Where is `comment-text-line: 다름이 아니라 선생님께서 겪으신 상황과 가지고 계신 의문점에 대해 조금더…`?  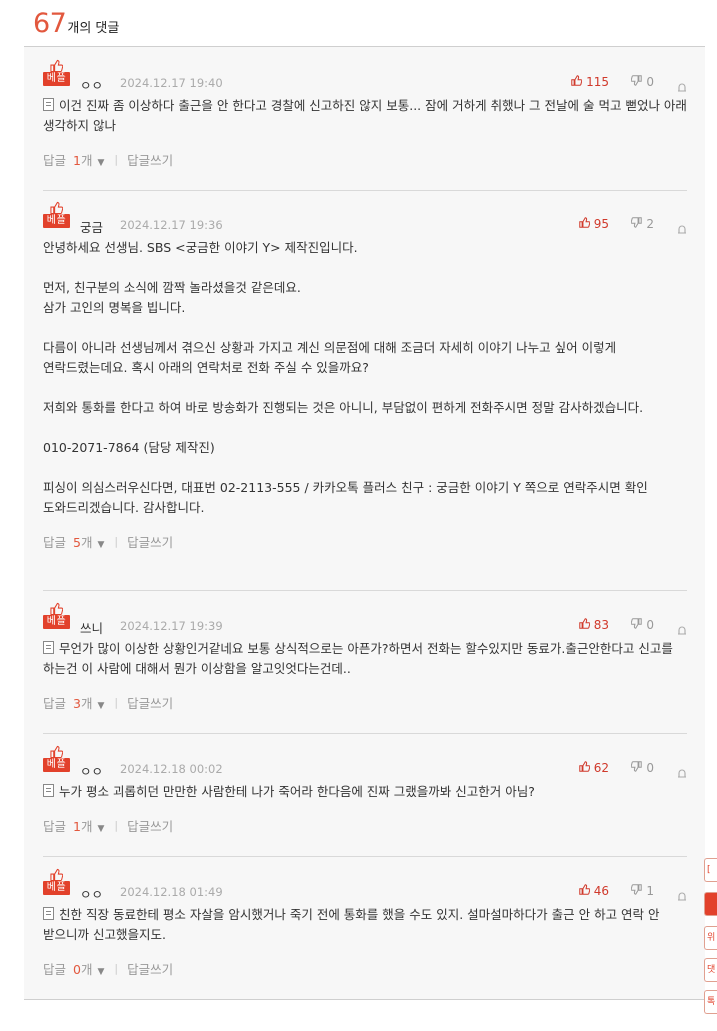 comment-text-line: 다름이 아니라 선생님께서 겪으신 상황과 가지고 계신 의문점에 대해 조금더… is located at coordinates (330, 357).